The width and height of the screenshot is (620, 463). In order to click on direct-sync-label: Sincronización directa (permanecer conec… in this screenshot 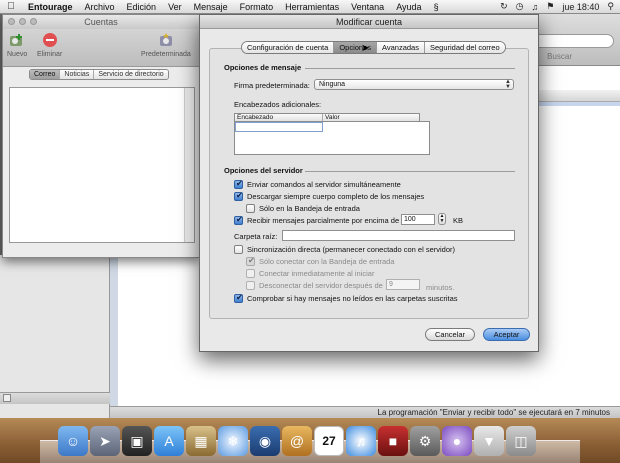, I will do `click(351, 249)`.